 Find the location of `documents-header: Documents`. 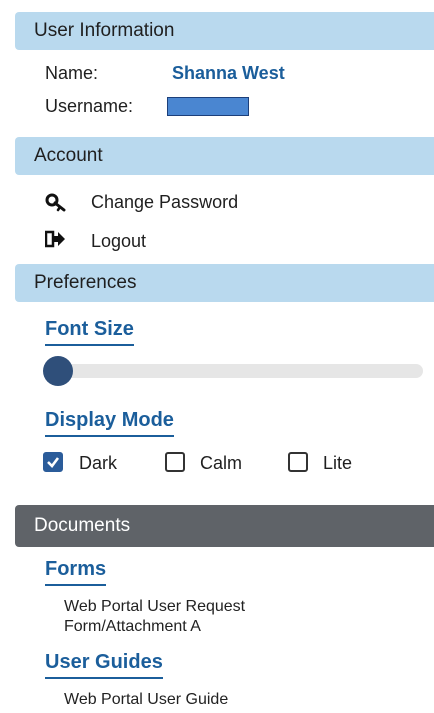

documents-header: Documents is located at coordinates (224, 526).